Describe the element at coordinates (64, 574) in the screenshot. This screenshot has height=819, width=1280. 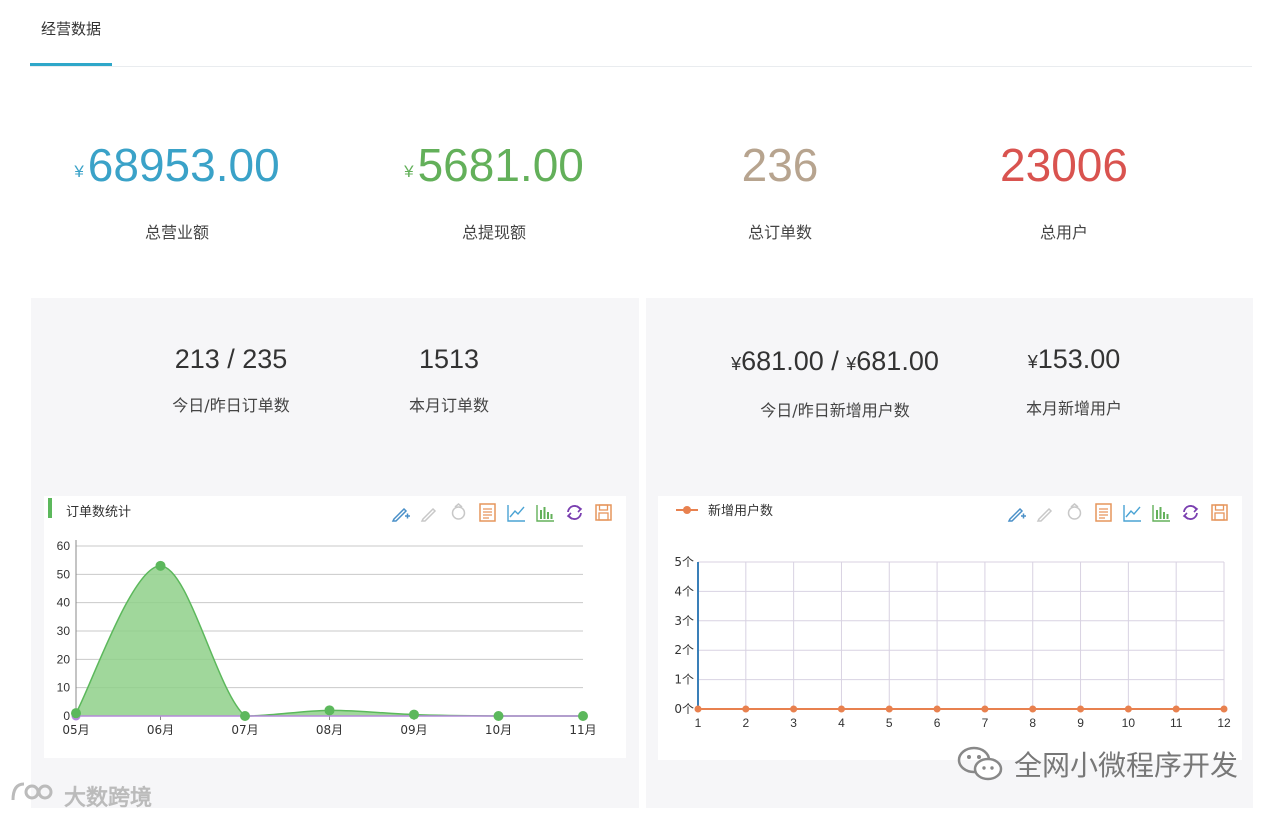
I see `y-tick-label: 50` at that location.